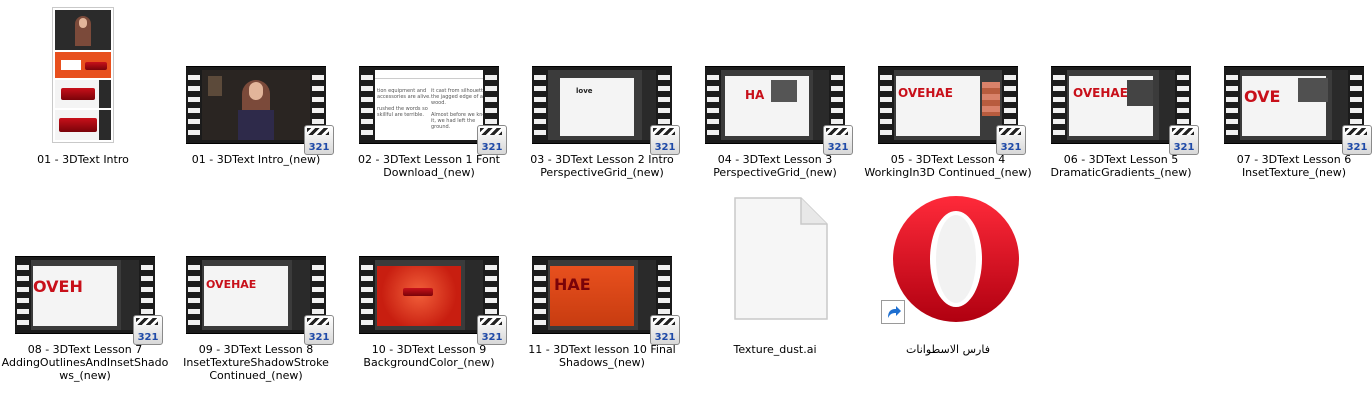  Describe the element at coordinates (83, 159) in the screenshot. I see `file-name: 01 - 3DText Intro` at that location.